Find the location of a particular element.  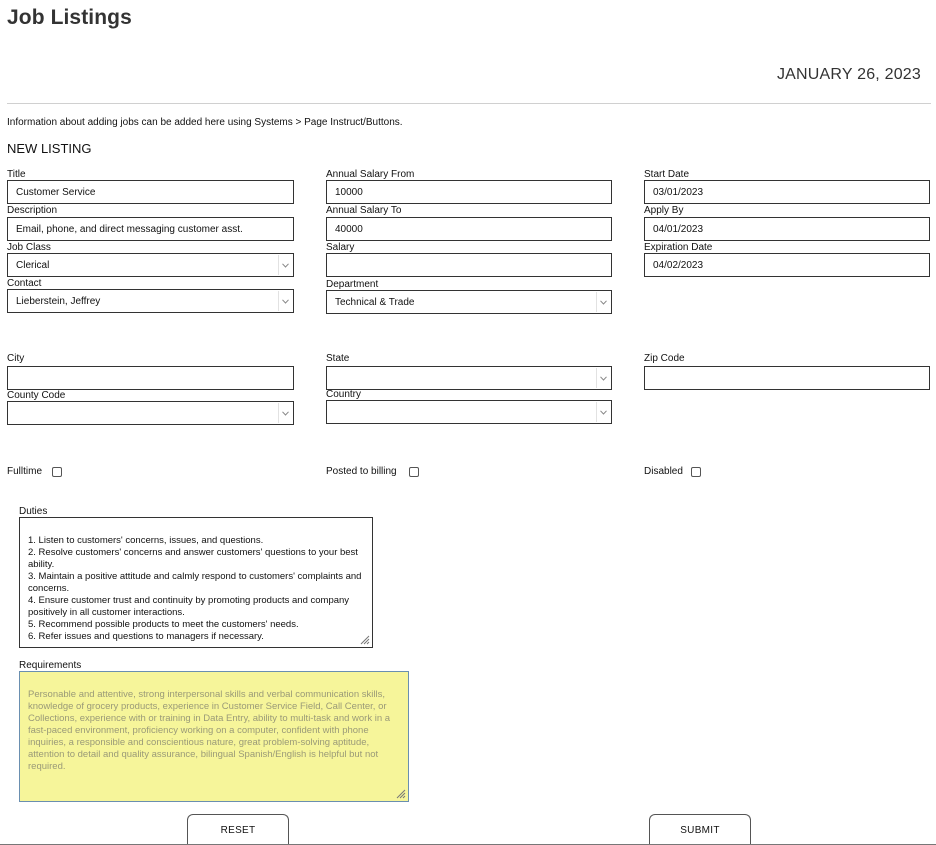

reset-button: RESET is located at coordinates (238, 829).